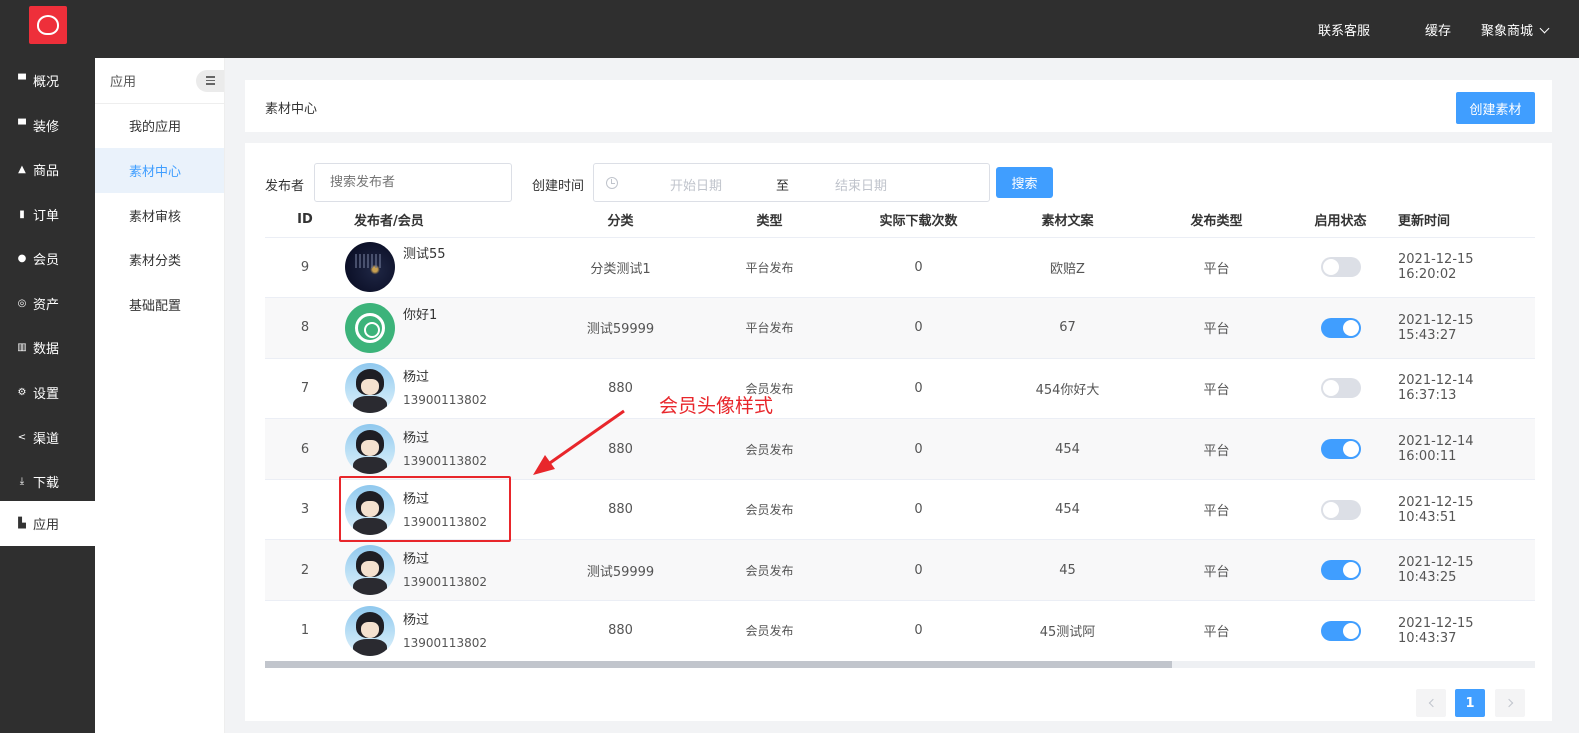 The height and width of the screenshot is (733, 1579). I want to click on bag-icon: ▲, so click(22, 169).